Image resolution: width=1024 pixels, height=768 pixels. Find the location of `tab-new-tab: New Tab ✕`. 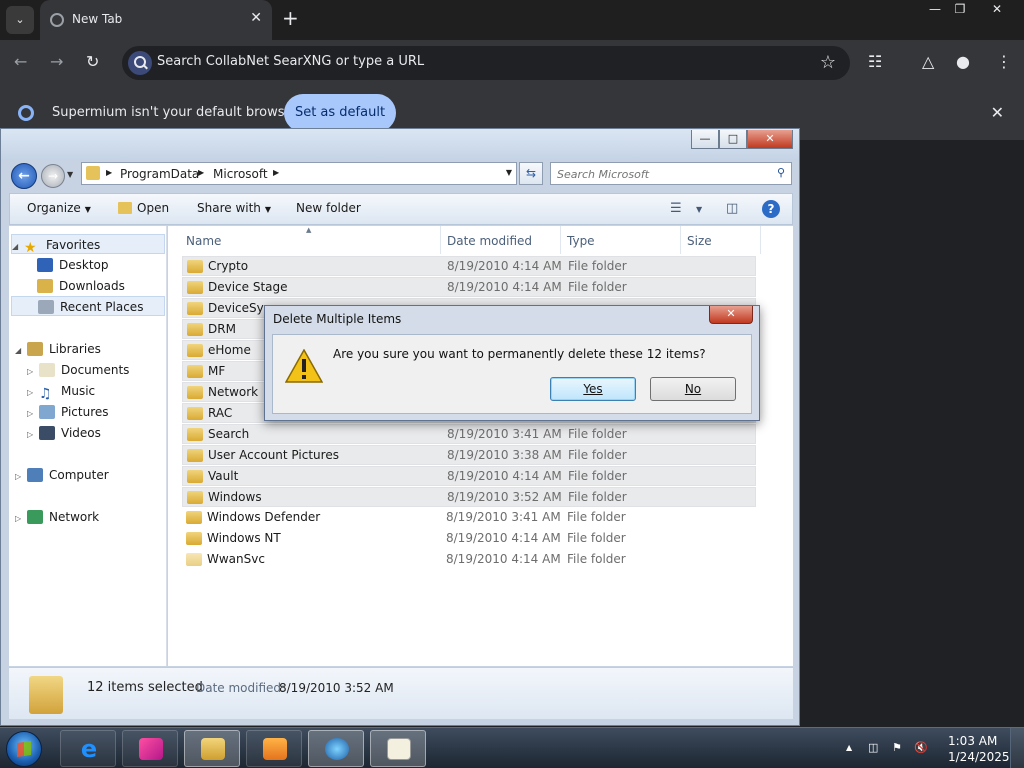

tab-new-tab: New Tab ✕ is located at coordinates (156, 20).